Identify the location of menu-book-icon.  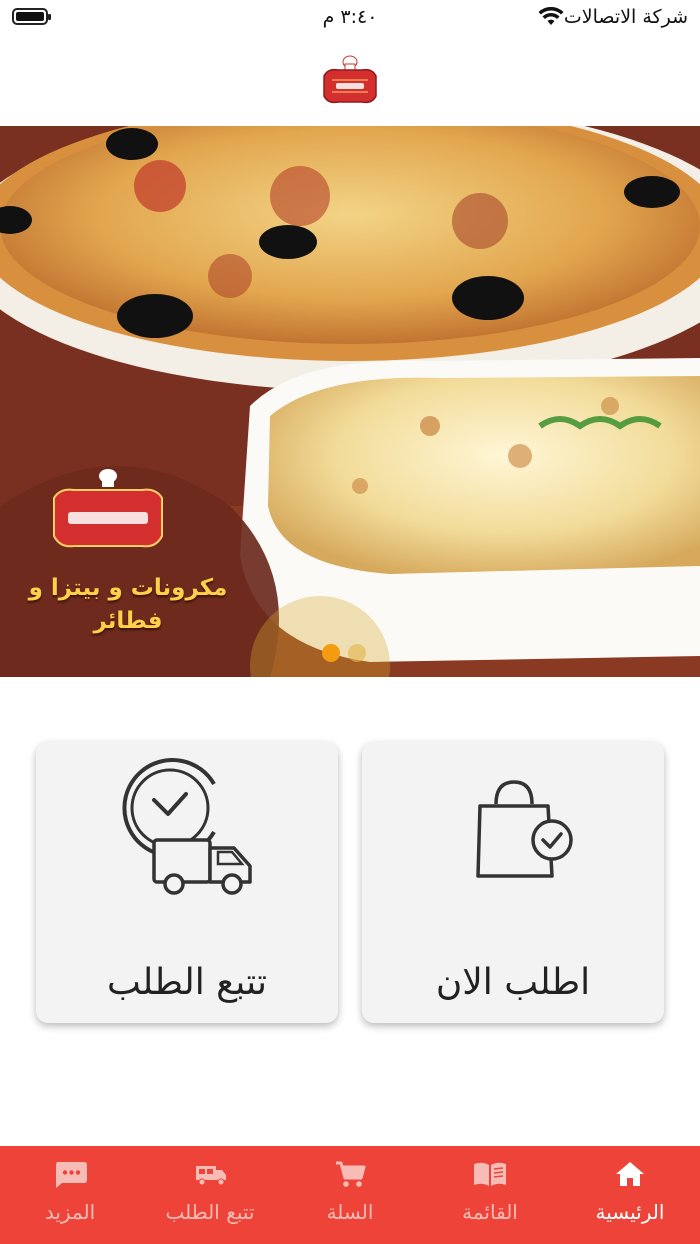
(490, 1174).